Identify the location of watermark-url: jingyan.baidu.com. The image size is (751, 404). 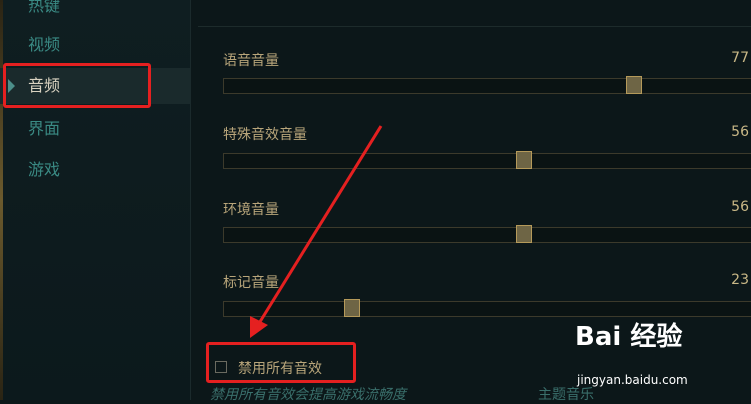
(632, 380).